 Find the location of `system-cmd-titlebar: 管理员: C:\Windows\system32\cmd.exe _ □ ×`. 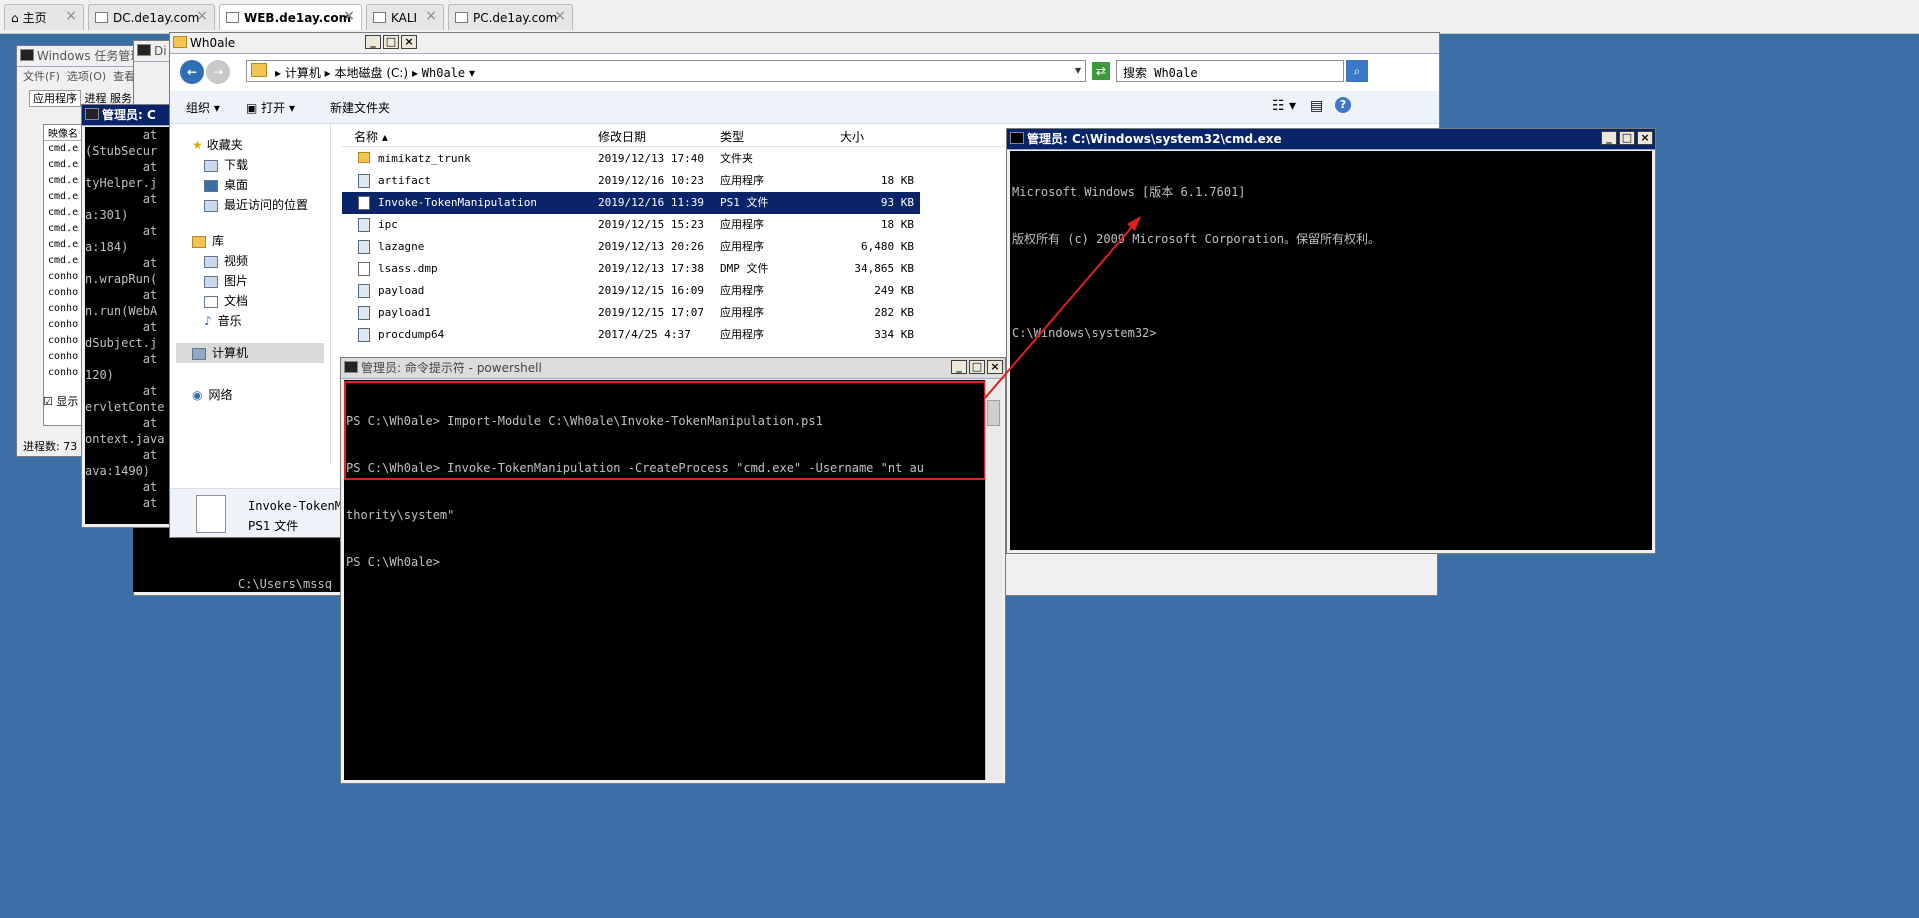

system-cmd-titlebar: 管理员: C:\Windows\system32\cmd.exe _ □ × is located at coordinates (1331, 139).